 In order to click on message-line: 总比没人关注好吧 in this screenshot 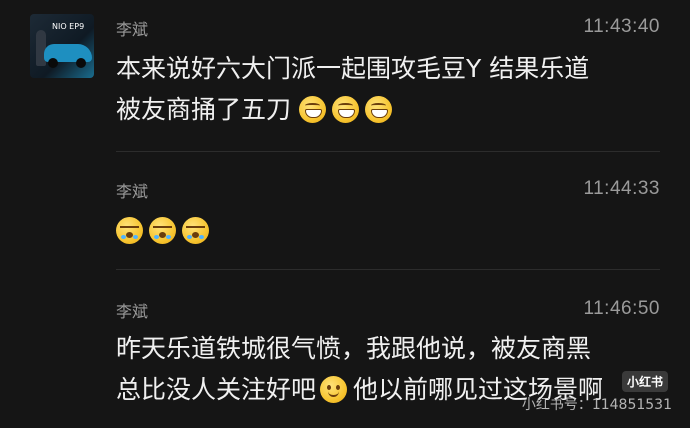, I will do `click(216, 389)`.